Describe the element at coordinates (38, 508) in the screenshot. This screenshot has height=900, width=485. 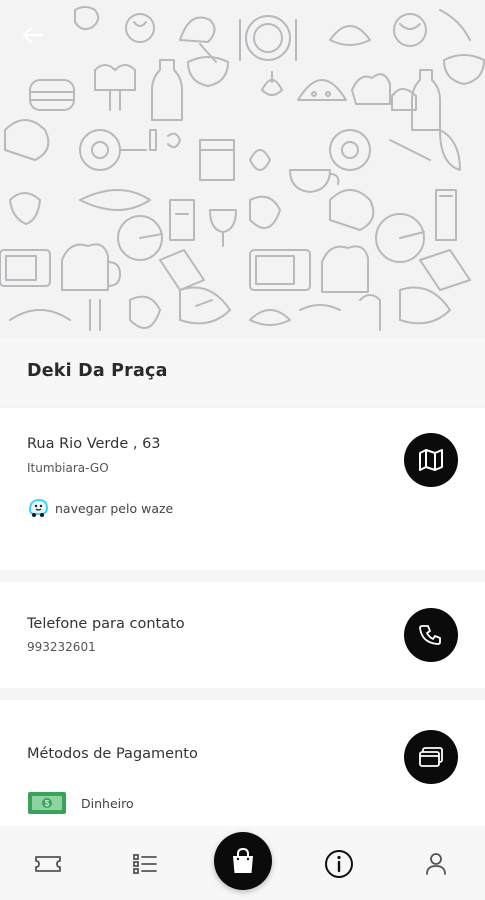
I see `waze-icon` at that location.